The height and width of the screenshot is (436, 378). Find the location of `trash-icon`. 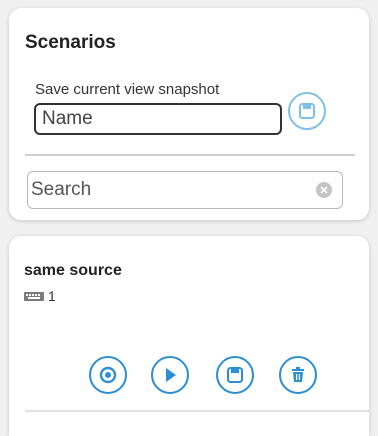

trash-icon is located at coordinates (298, 374).